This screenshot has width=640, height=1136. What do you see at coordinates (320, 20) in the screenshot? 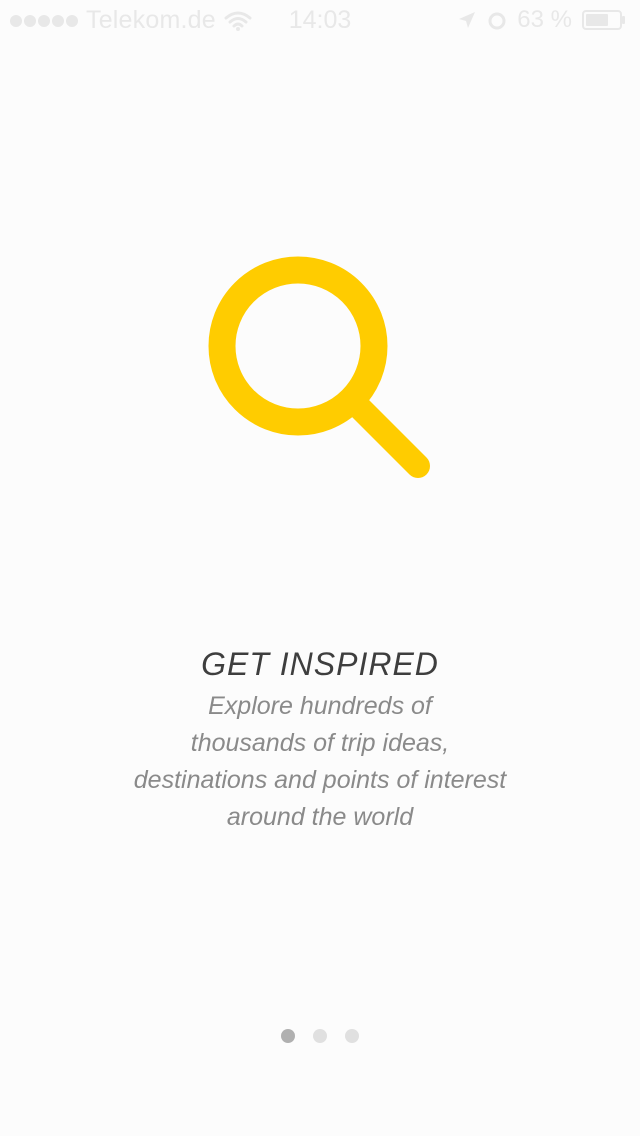
I see `status-bar: Telekom.de 14:03 63 %` at bounding box center [320, 20].